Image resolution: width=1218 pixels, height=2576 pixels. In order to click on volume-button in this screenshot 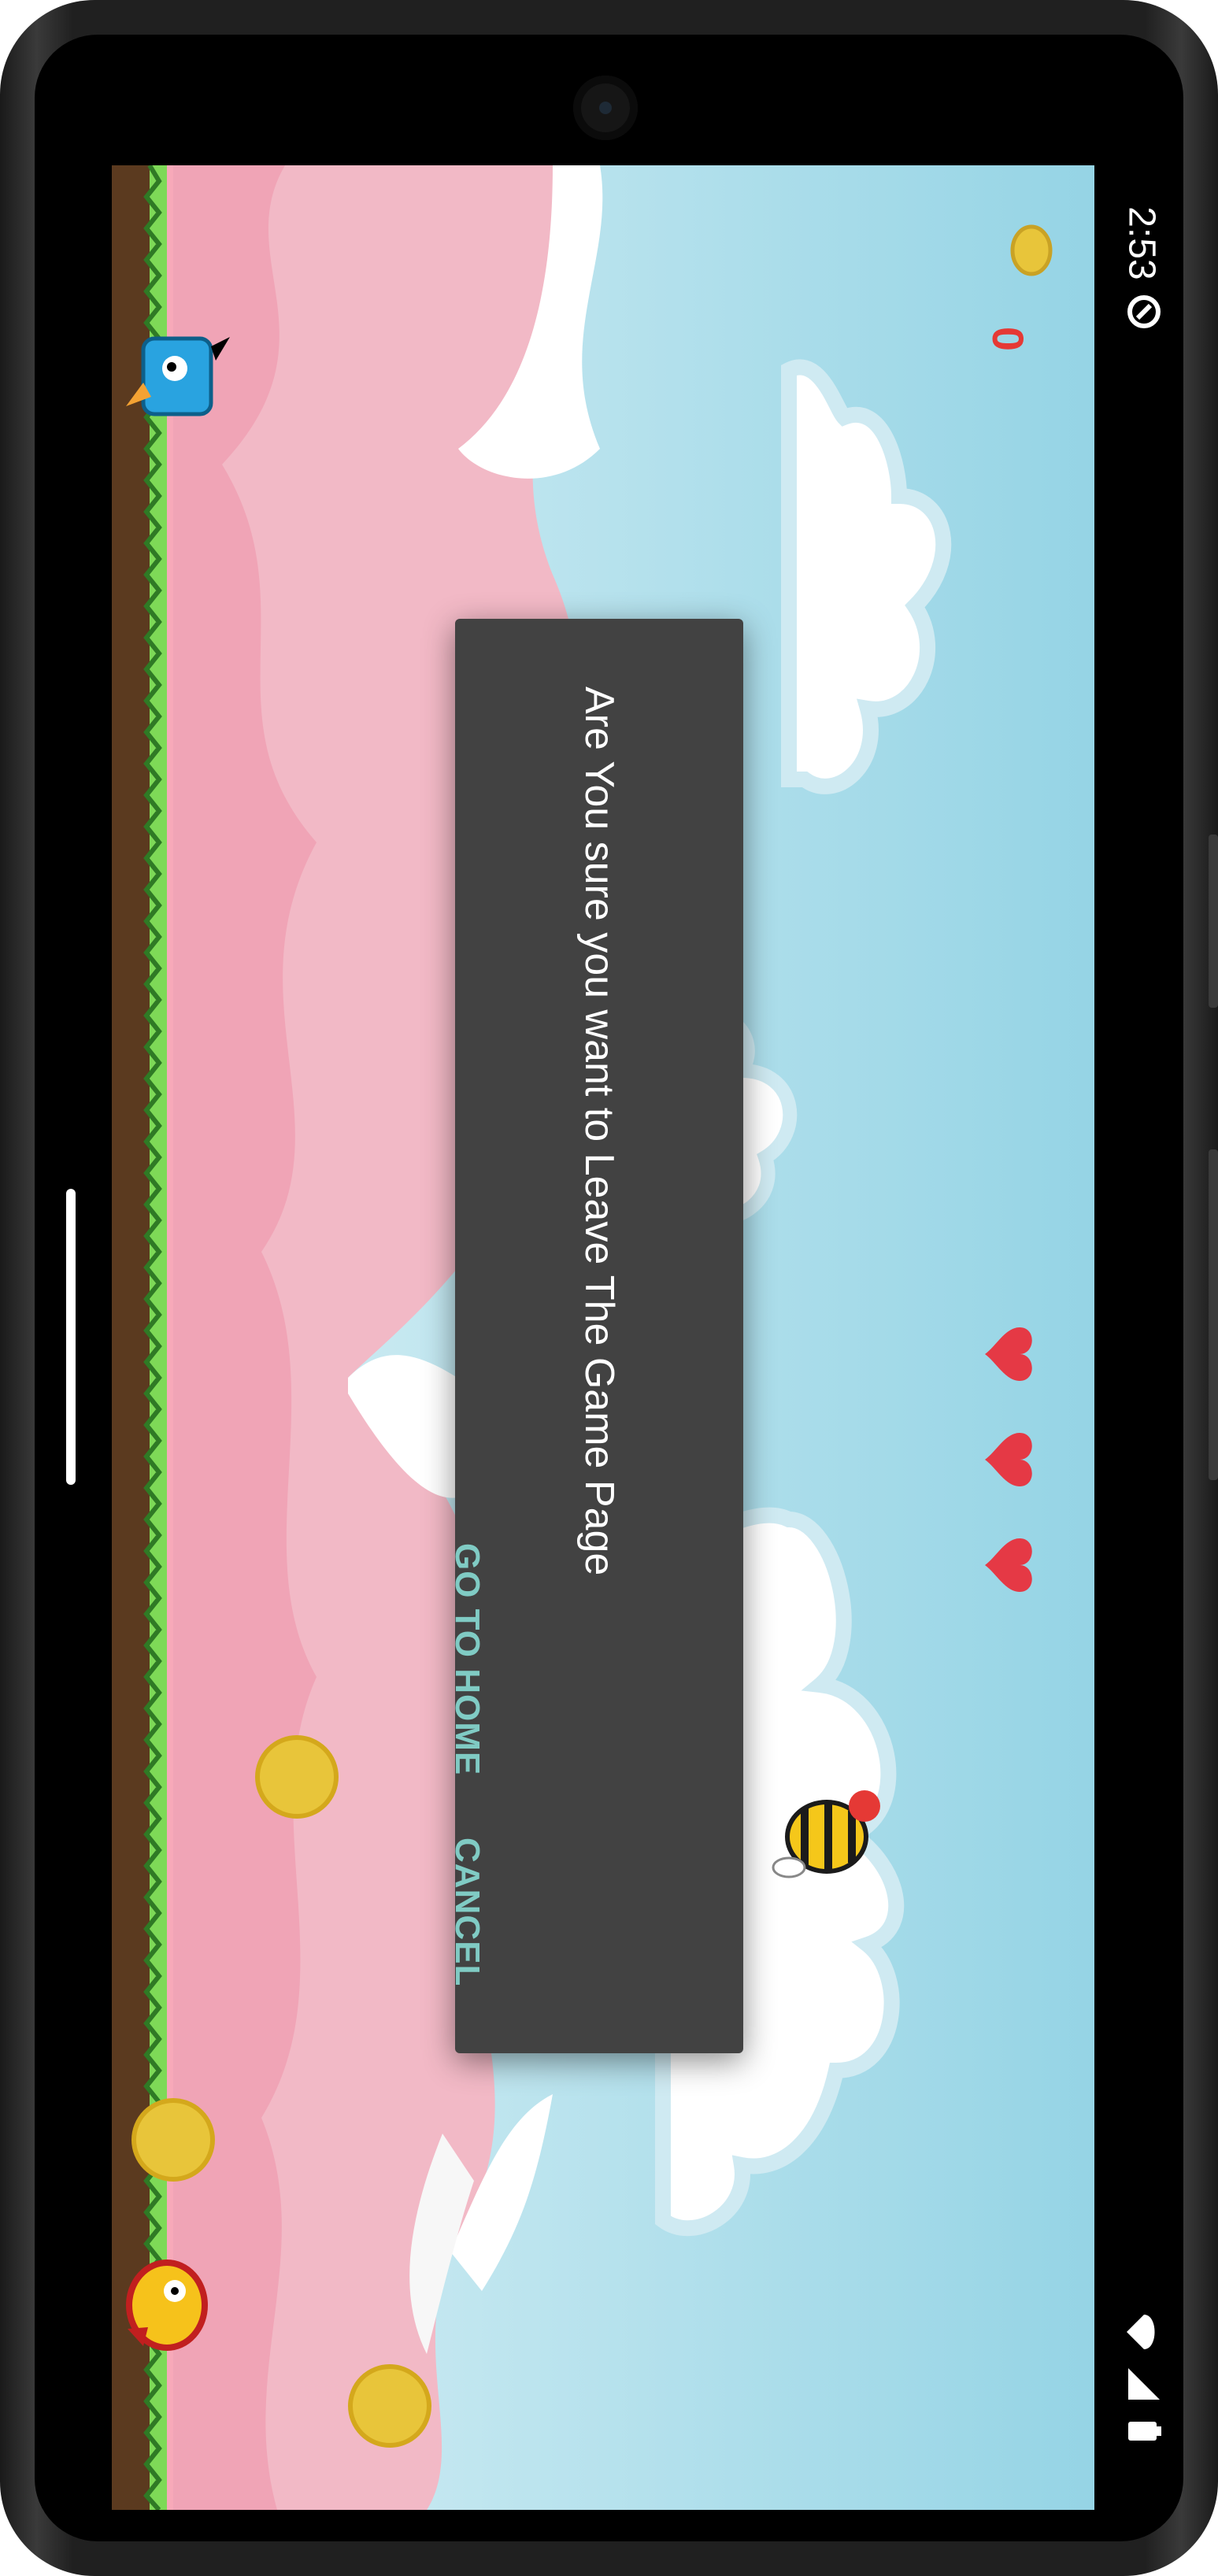, I will do `click(1213, 921)`.